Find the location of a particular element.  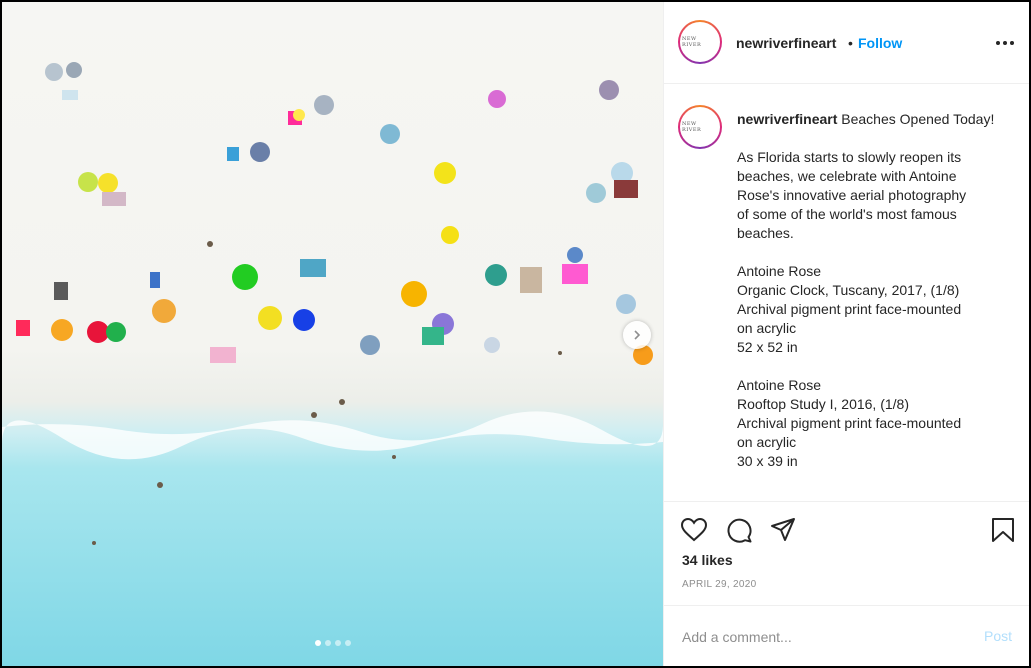

avatar: NEW RIVER is located at coordinates (700, 42).